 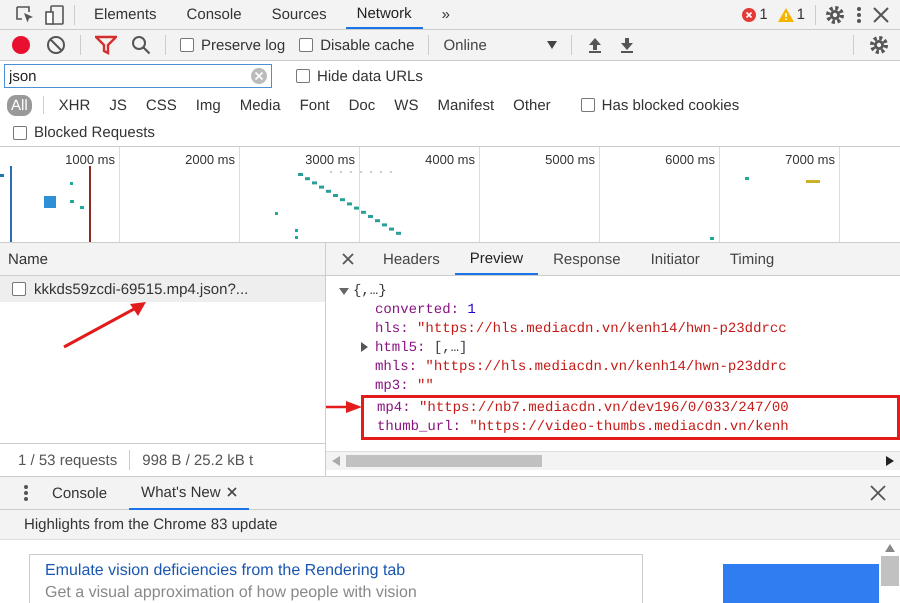 I want to click on timeline-tick: 4000 ms, so click(x=450, y=159).